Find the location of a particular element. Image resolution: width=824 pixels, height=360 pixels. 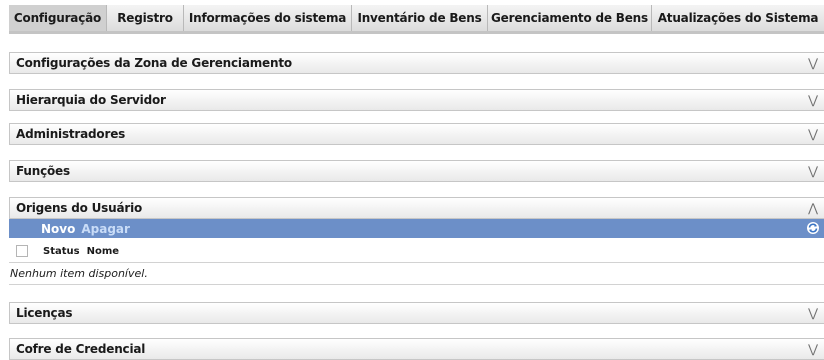

column-status: Status is located at coordinates (61, 251).